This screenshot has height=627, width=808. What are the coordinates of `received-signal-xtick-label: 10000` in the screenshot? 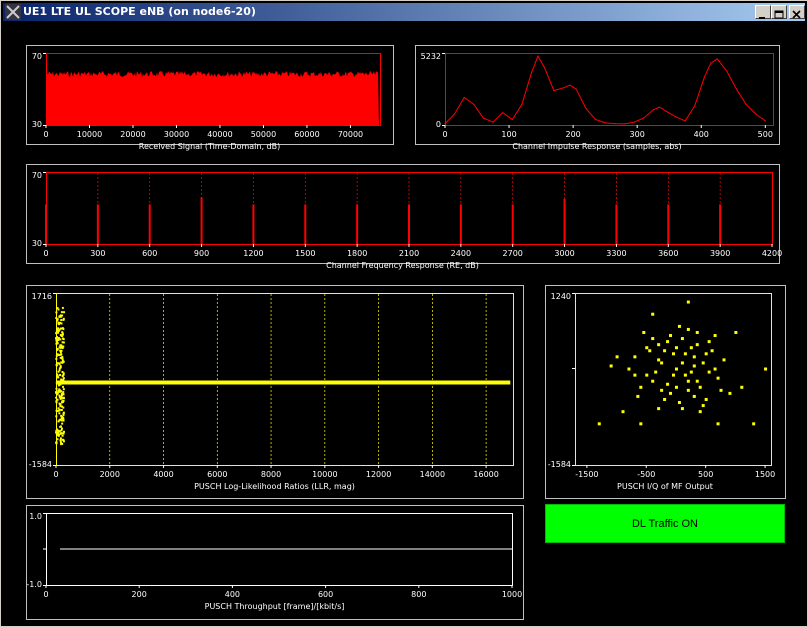 It's located at (89, 134).